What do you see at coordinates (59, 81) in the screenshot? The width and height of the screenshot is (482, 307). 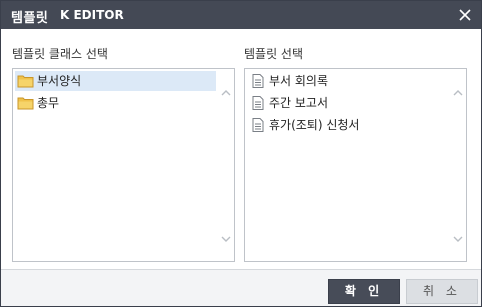 I see `class-label: 부서양식` at bounding box center [59, 81].